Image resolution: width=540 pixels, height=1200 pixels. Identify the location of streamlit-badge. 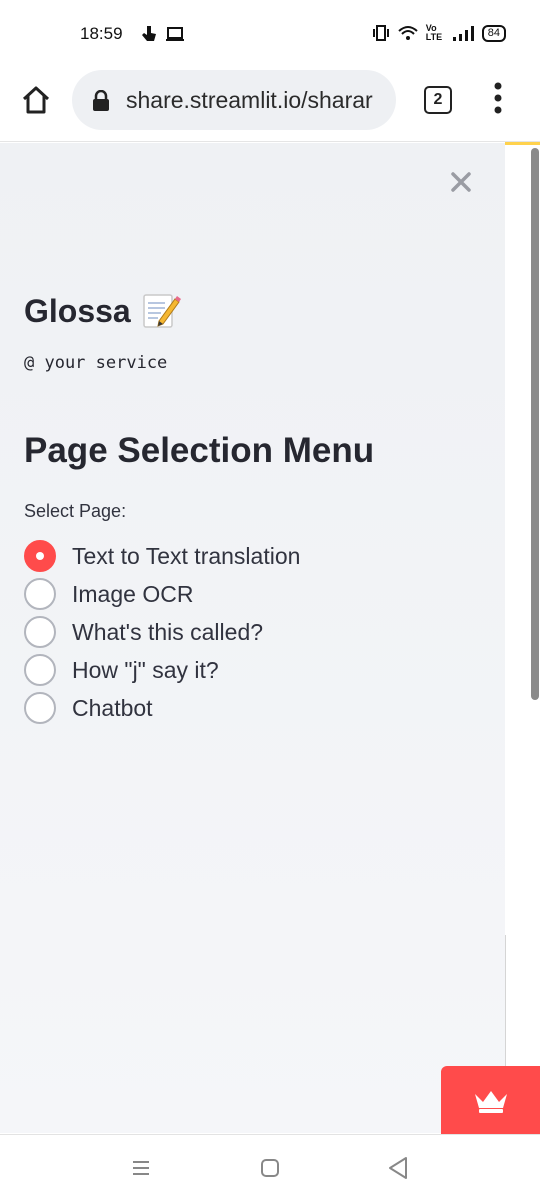
(490, 1100).